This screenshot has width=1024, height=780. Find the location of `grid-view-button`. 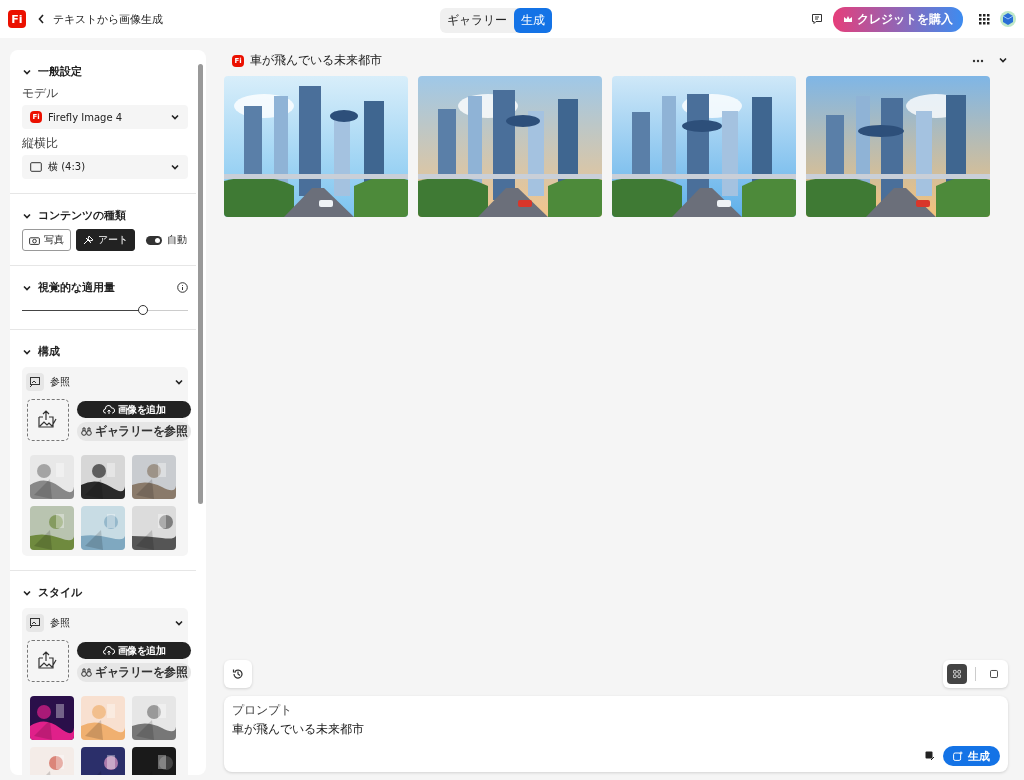

grid-view-button is located at coordinates (957, 674).